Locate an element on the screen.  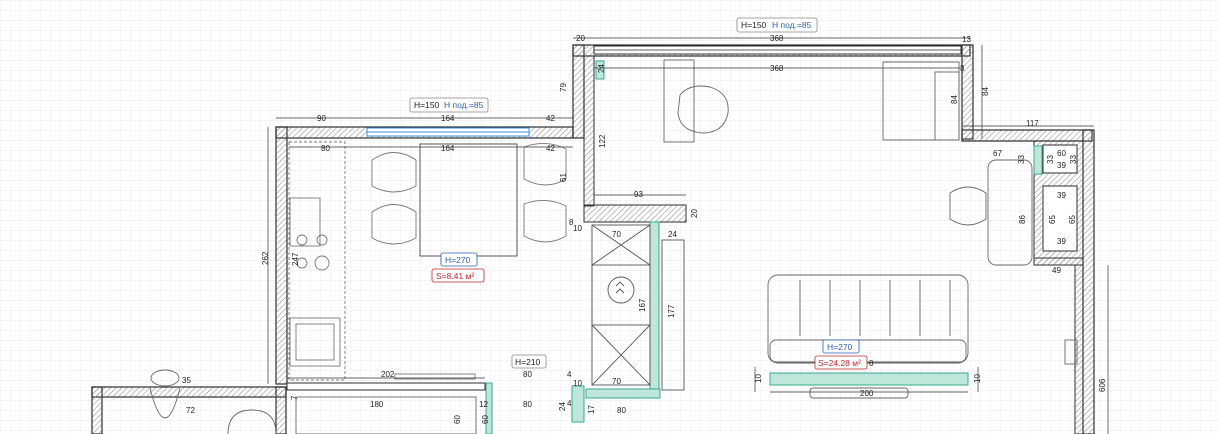
dim-80-d: 80 is located at coordinates (621, 410).